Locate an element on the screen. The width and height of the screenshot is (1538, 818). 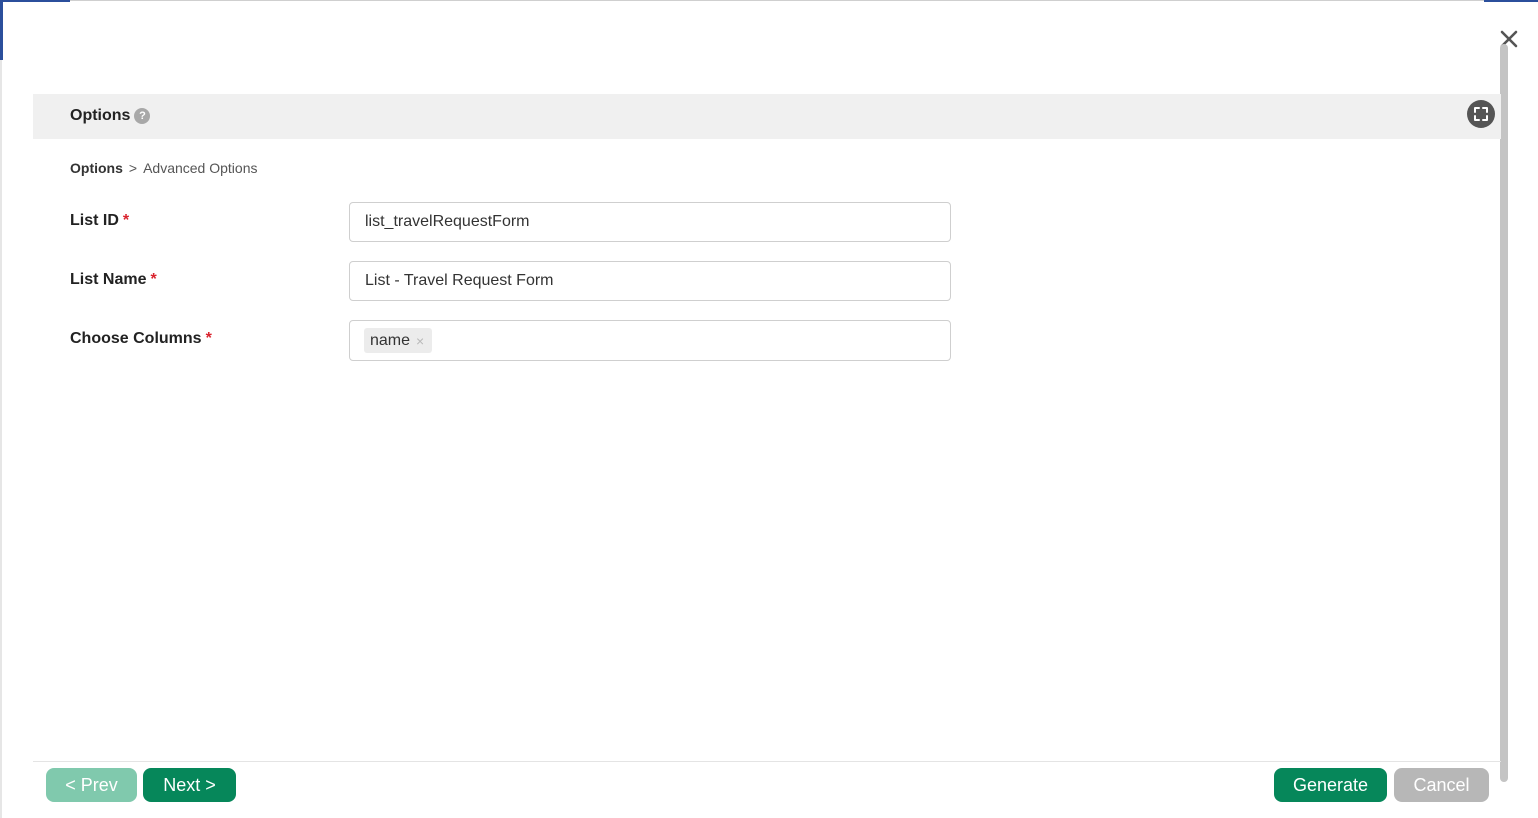
list-id-label: List ID * is located at coordinates (99, 221).